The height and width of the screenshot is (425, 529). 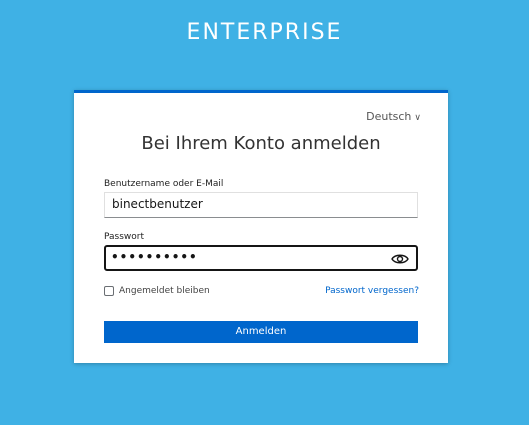 What do you see at coordinates (400, 259) in the screenshot?
I see `eye-icon` at bounding box center [400, 259].